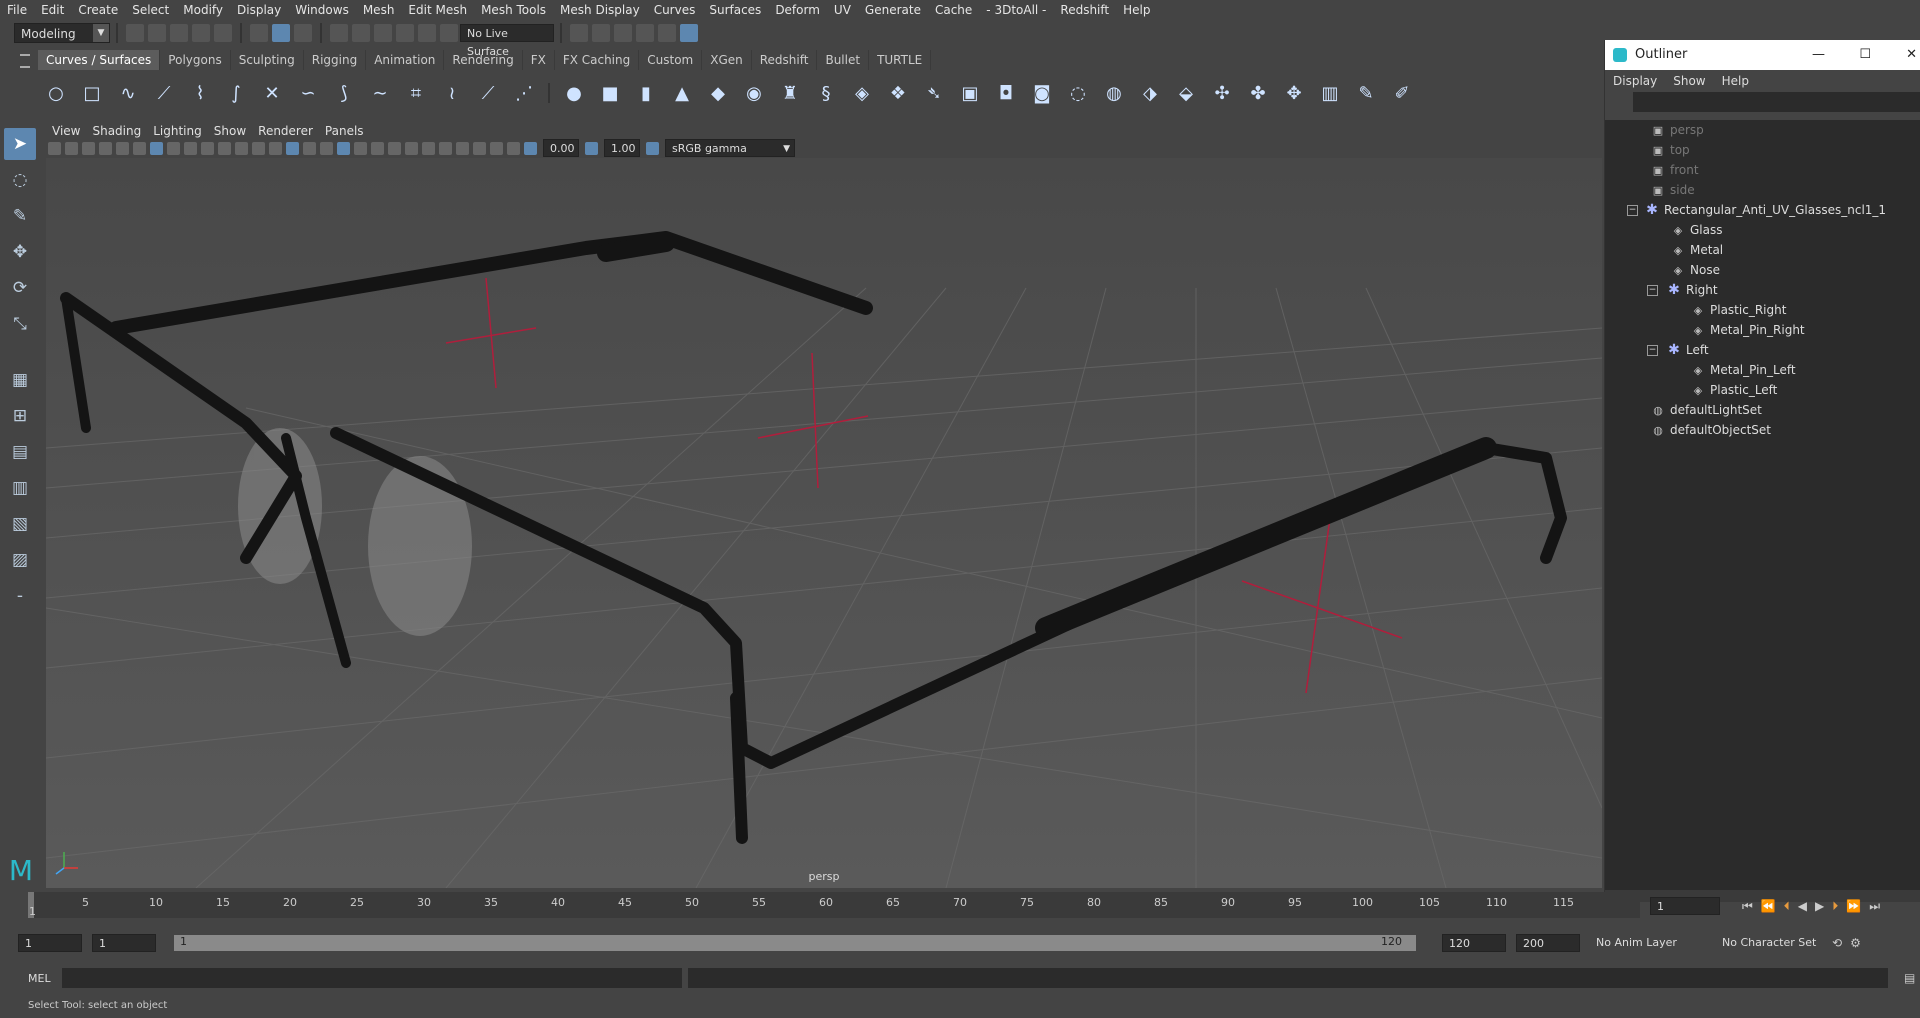 This screenshot has width=1920, height=1018. I want to click on step-forward-frame-icon: ⏵, so click(1835, 906).